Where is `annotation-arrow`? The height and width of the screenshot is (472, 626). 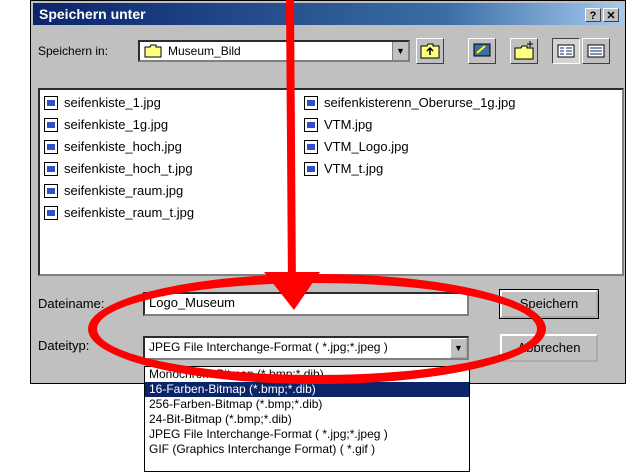
annotation-arrow is located at coordinates (292, 155).